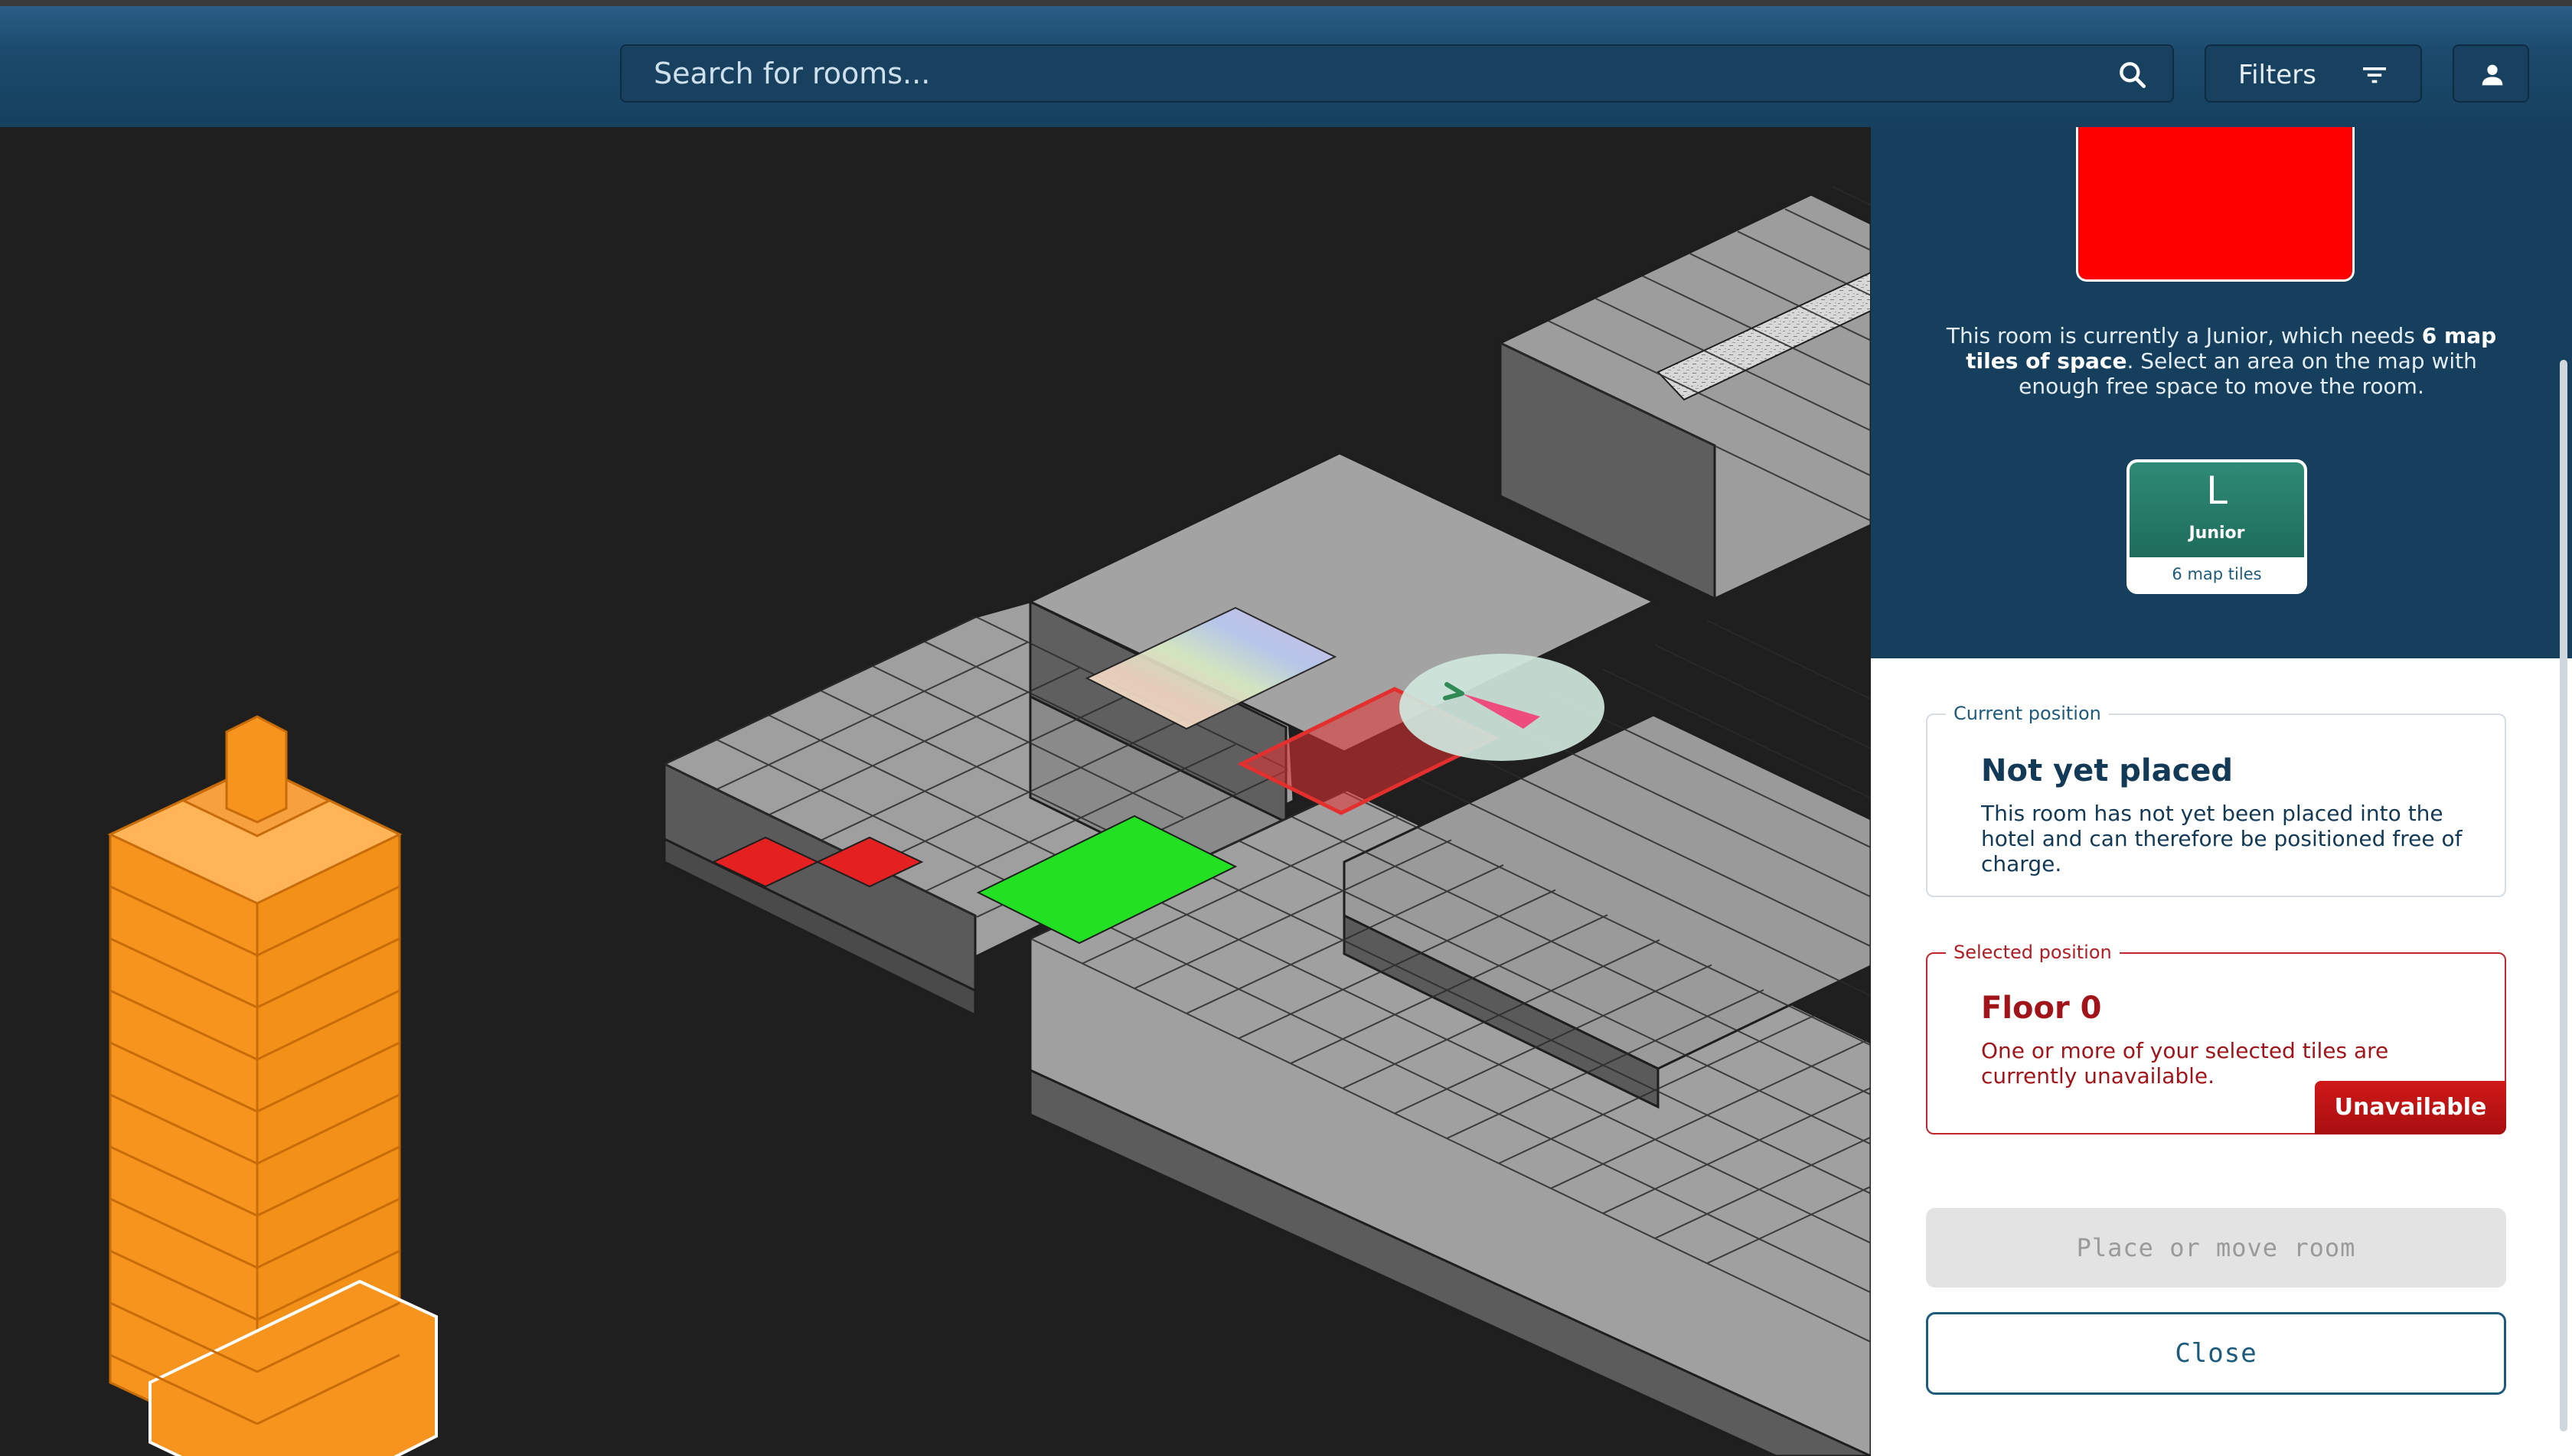 The image size is (2572, 1456). Describe the element at coordinates (2217, 490) in the screenshot. I see `room-size-letter: L` at that location.